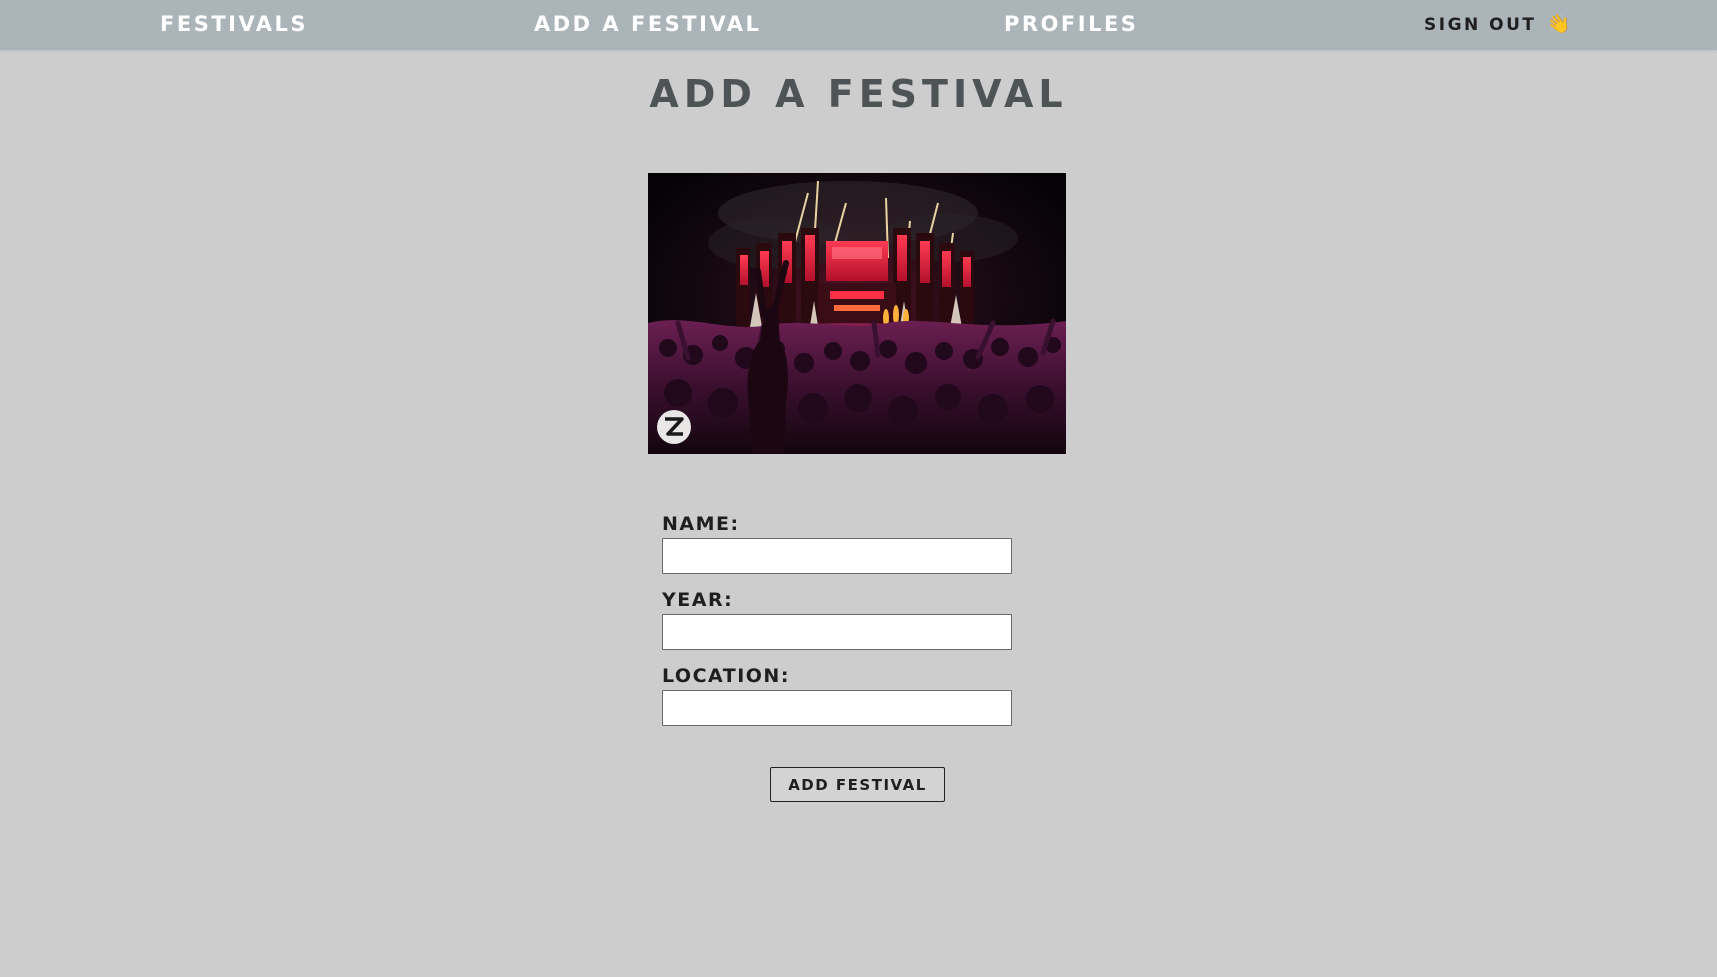 The height and width of the screenshot is (977, 1717). What do you see at coordinates (858, 94) in the screenshot?
I see `page-title: Add a Festival` at bounding box center [858, 94].